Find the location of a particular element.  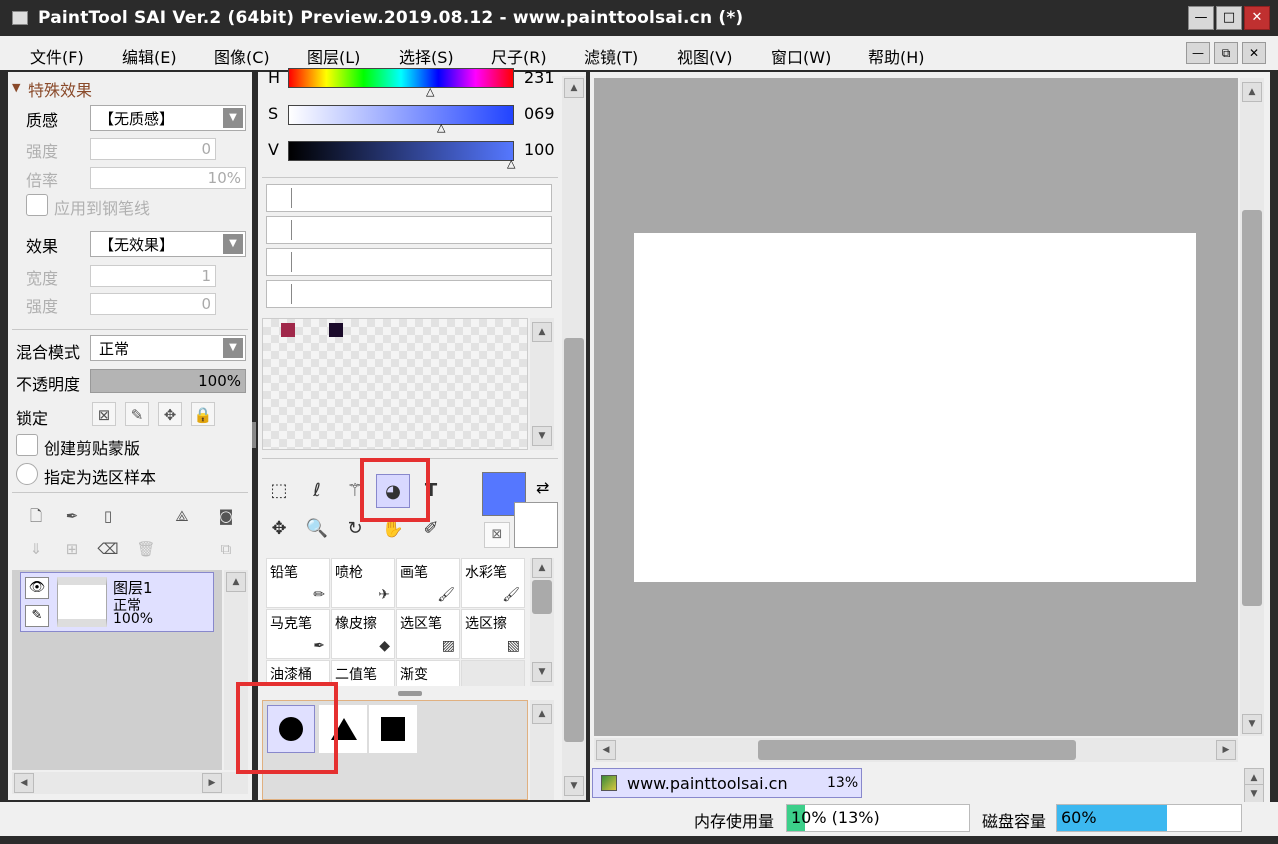

opacity-slider: 100% is located at coordinates (168, 381).